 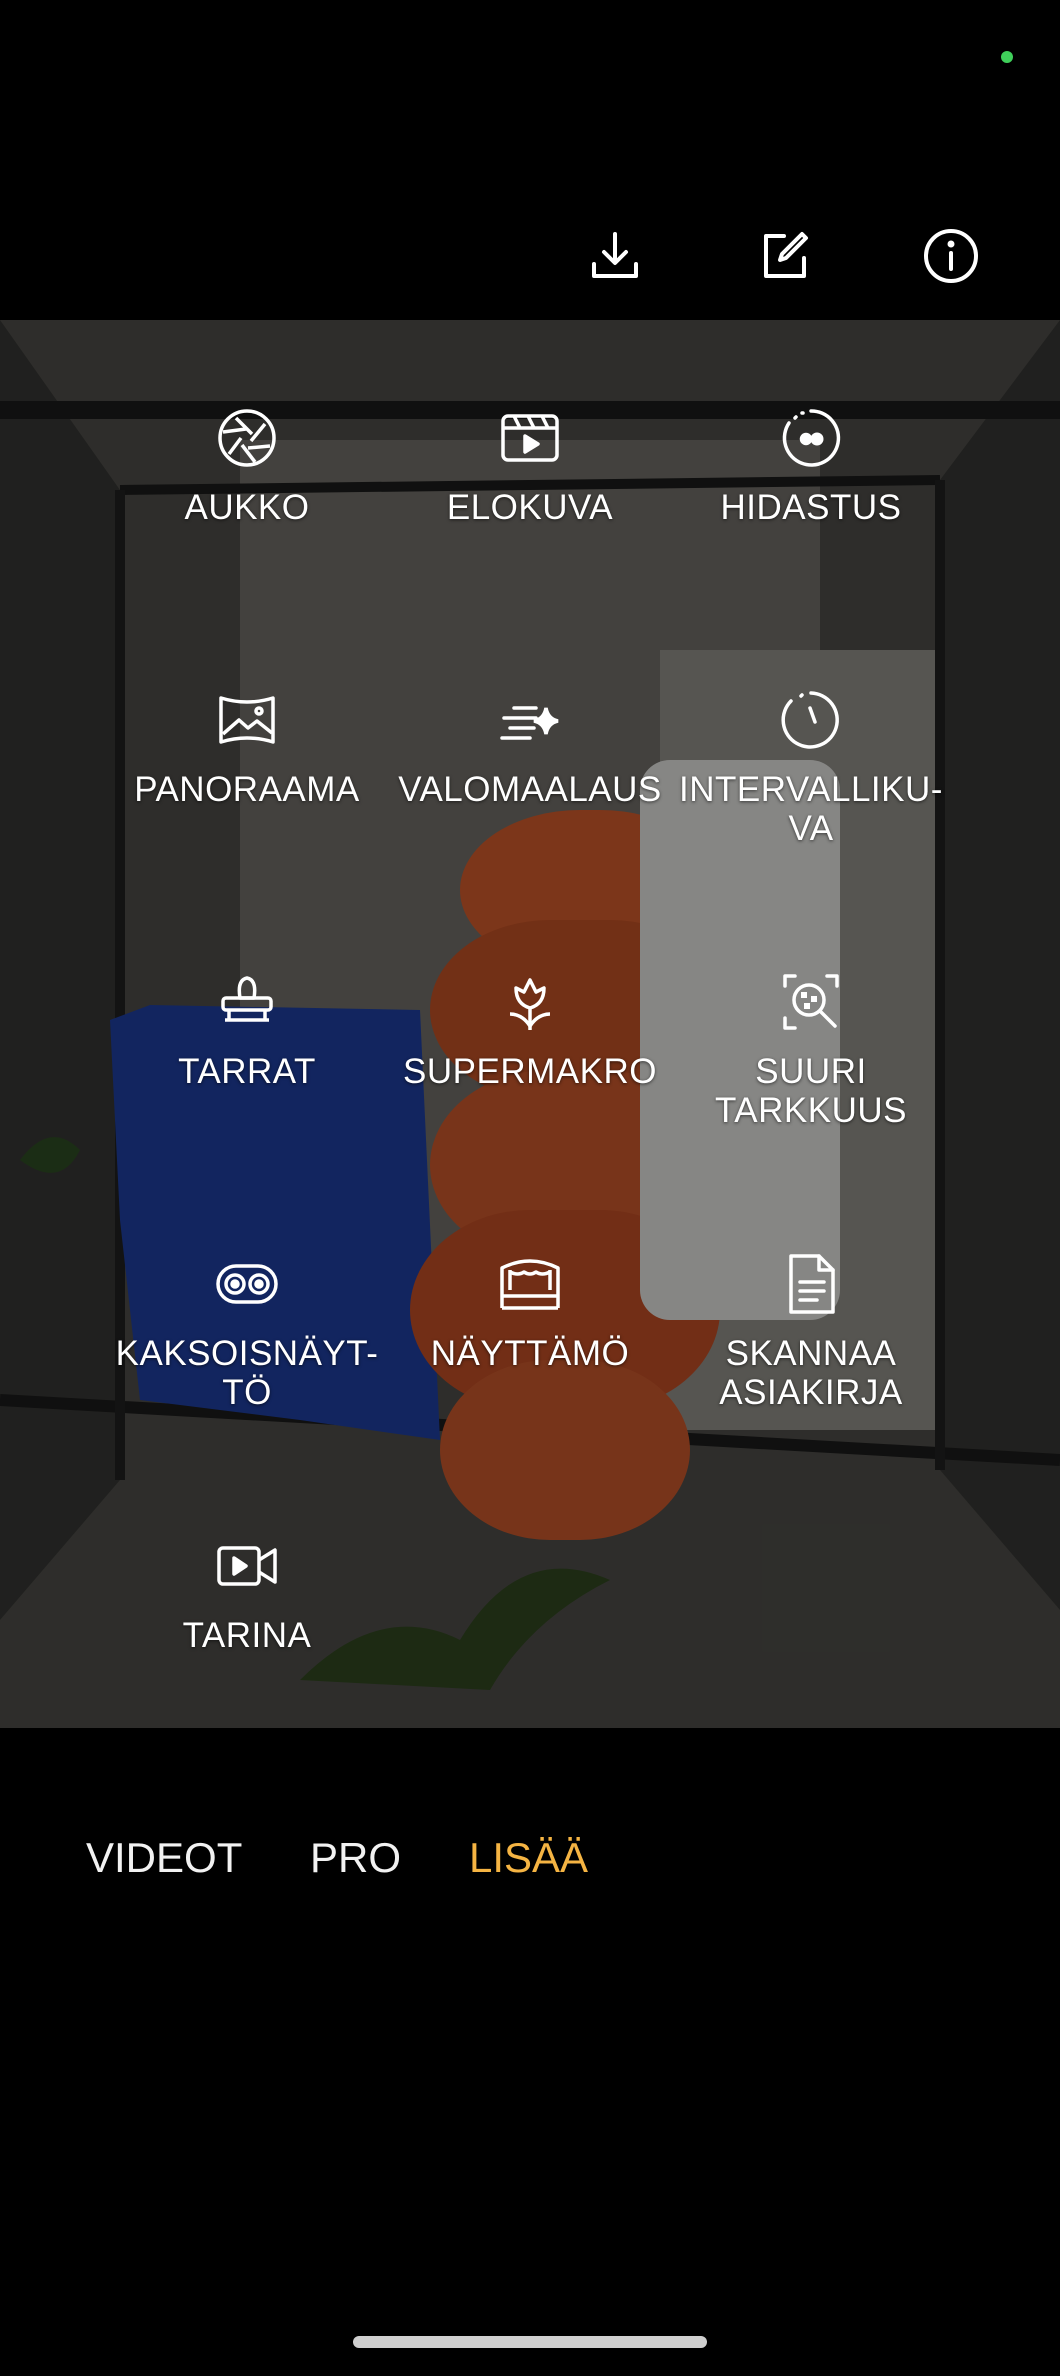 I want to click on mode-suuri-tarkkuus: SUURI TARKKUUS, so click(x=811, y=1050).